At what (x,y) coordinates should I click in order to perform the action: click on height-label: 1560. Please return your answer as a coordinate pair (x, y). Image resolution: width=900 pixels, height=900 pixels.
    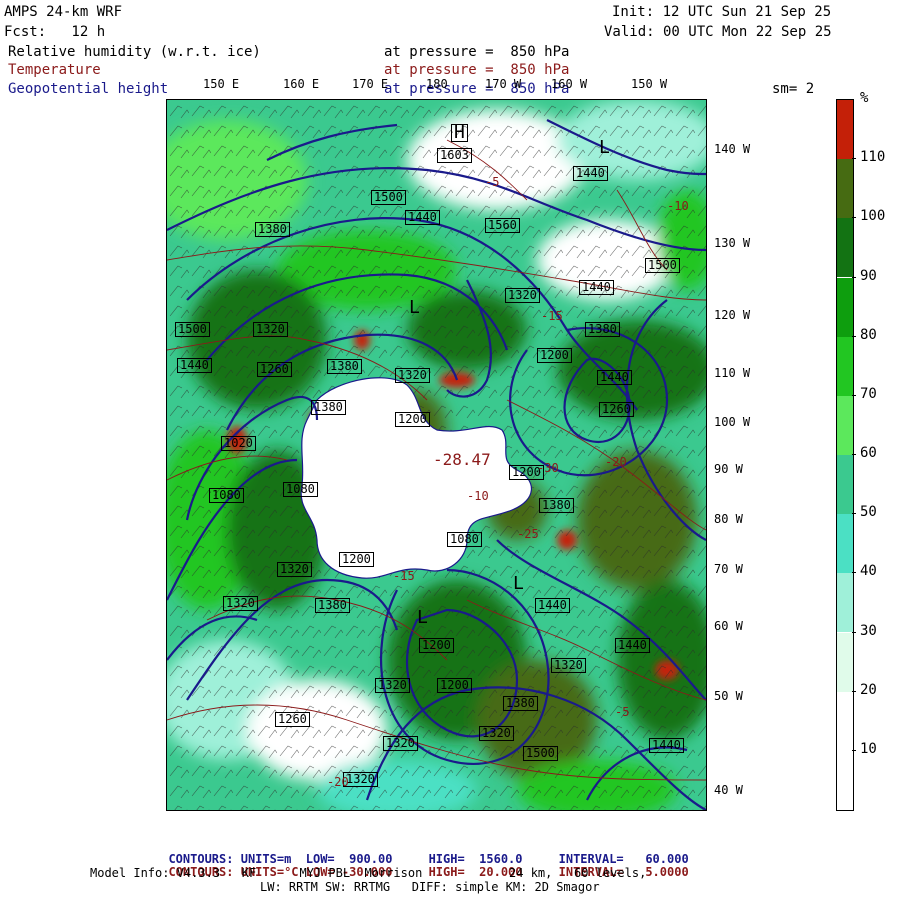
    Looking at the image, I should click on (502, 225).